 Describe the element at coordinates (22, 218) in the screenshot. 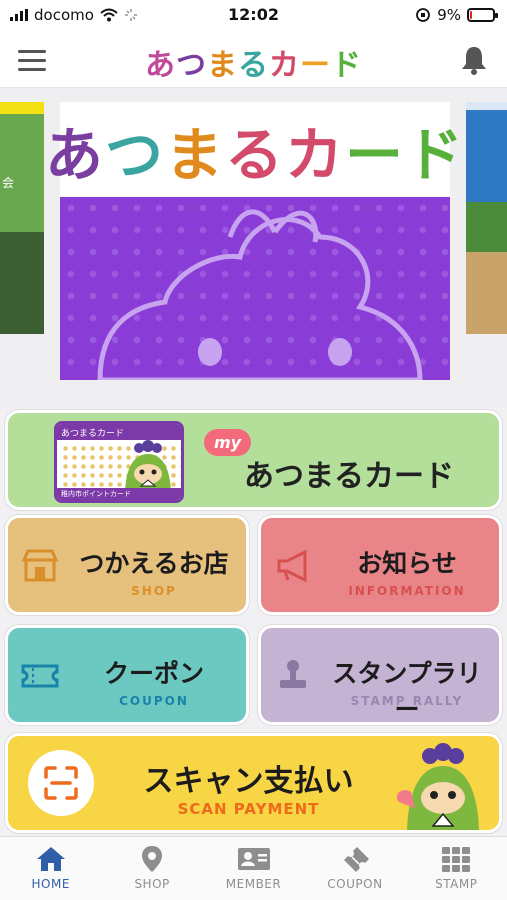

I see `banner-prev-slide: 会` at that location.